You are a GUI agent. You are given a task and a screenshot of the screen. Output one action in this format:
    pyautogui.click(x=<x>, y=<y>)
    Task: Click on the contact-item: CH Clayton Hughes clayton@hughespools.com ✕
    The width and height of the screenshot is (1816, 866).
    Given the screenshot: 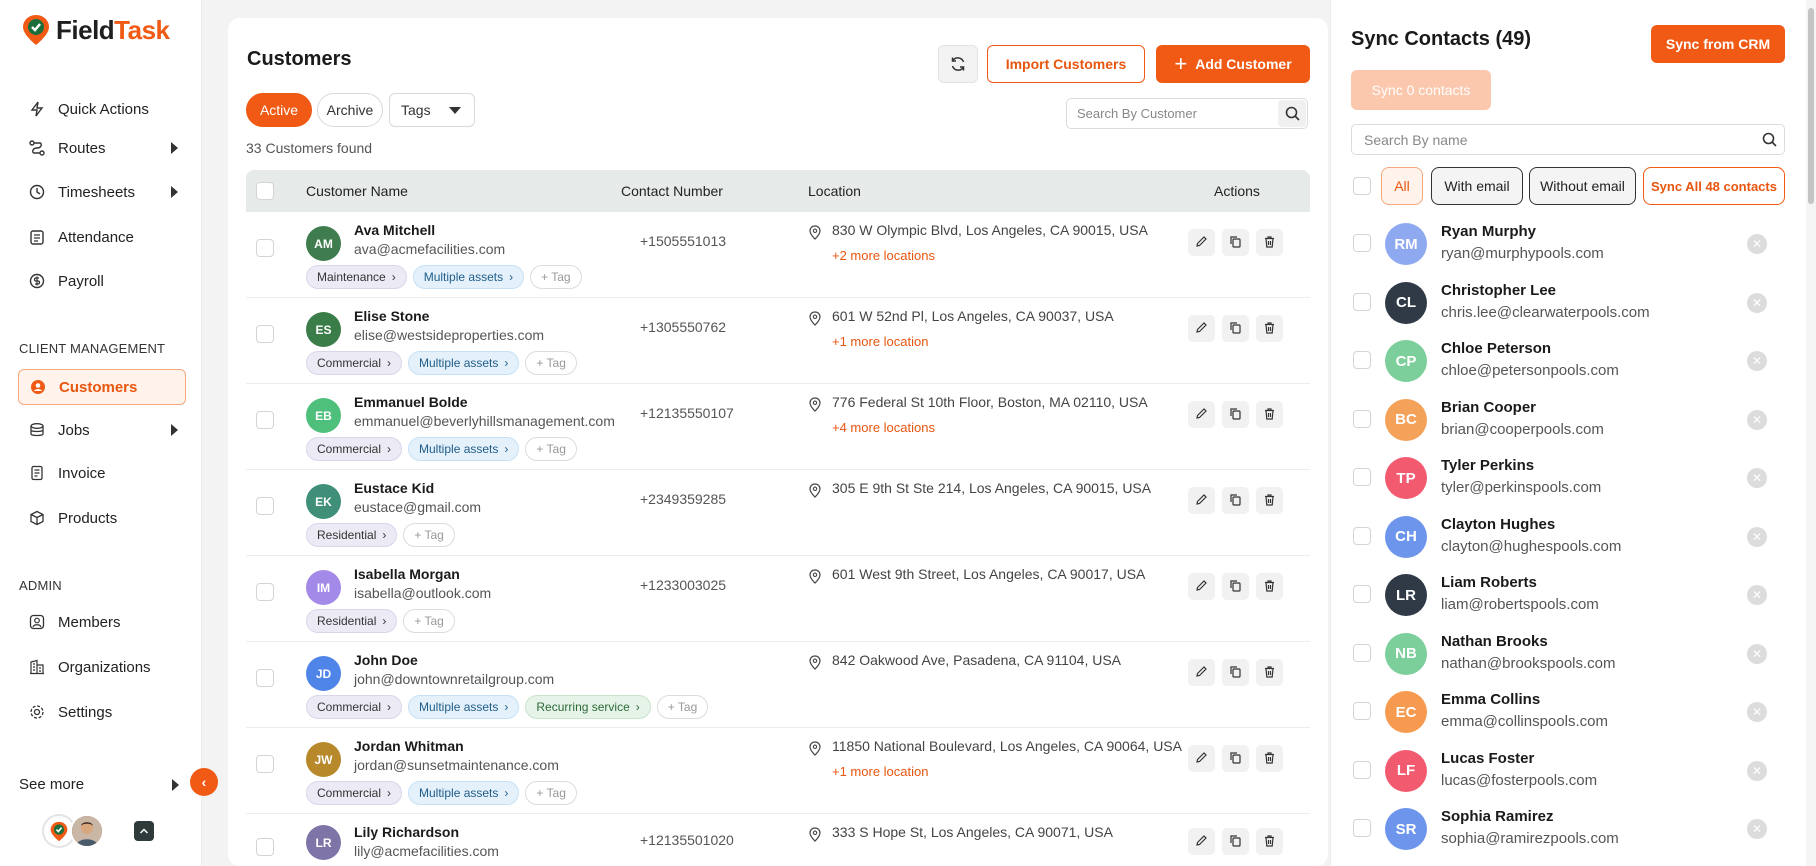 What is the action you would take?
    pyautogui.click(x=1574, y=540)
    